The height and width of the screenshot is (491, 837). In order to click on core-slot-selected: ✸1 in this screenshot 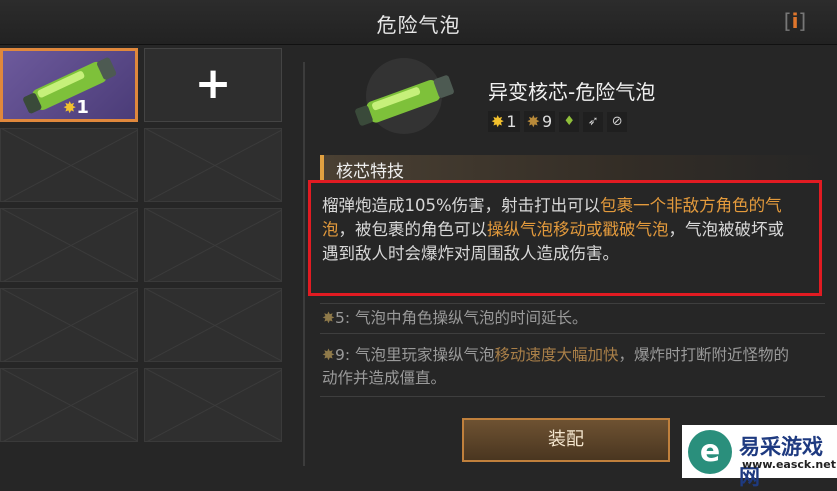, I will do `click(69, 85)`.